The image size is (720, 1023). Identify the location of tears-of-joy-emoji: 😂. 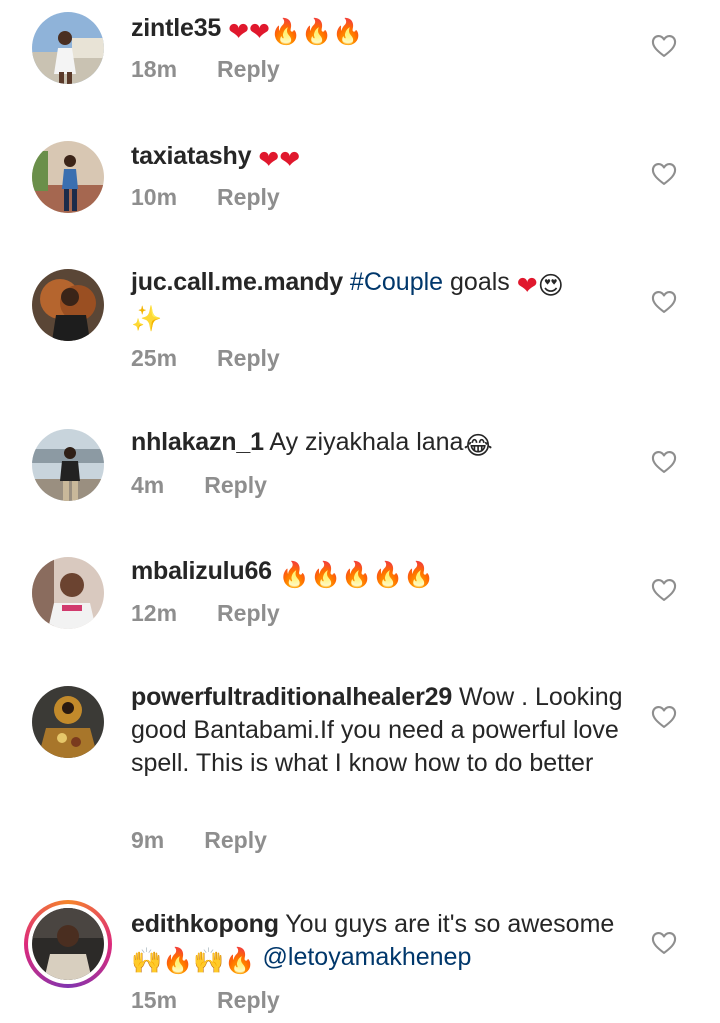
(478, 446).